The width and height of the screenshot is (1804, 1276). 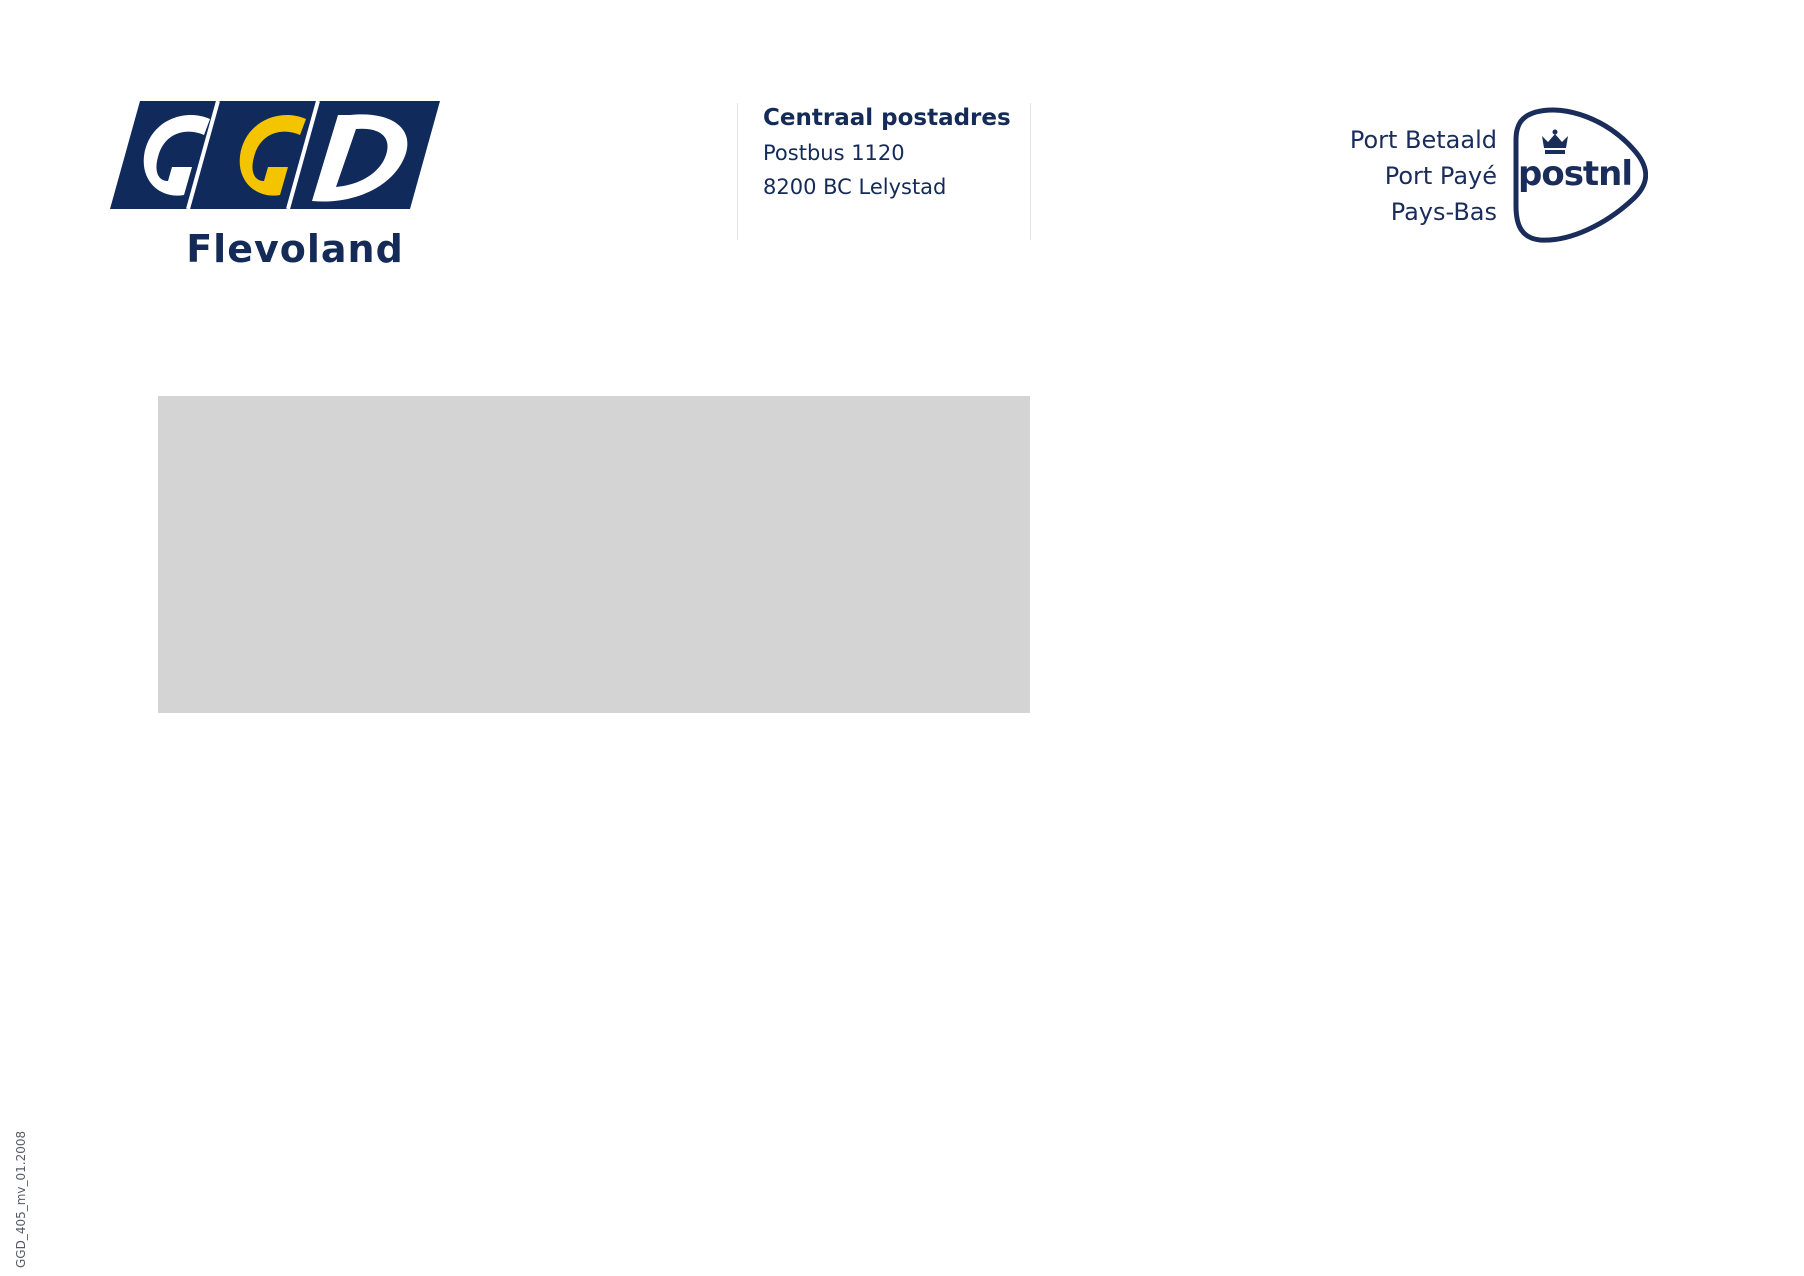 What do you see at coordinates (855, 187) in the screenshot?
I see `central-address-line-2: 8200 BC Lelystad` at bounding box center [855, 187].